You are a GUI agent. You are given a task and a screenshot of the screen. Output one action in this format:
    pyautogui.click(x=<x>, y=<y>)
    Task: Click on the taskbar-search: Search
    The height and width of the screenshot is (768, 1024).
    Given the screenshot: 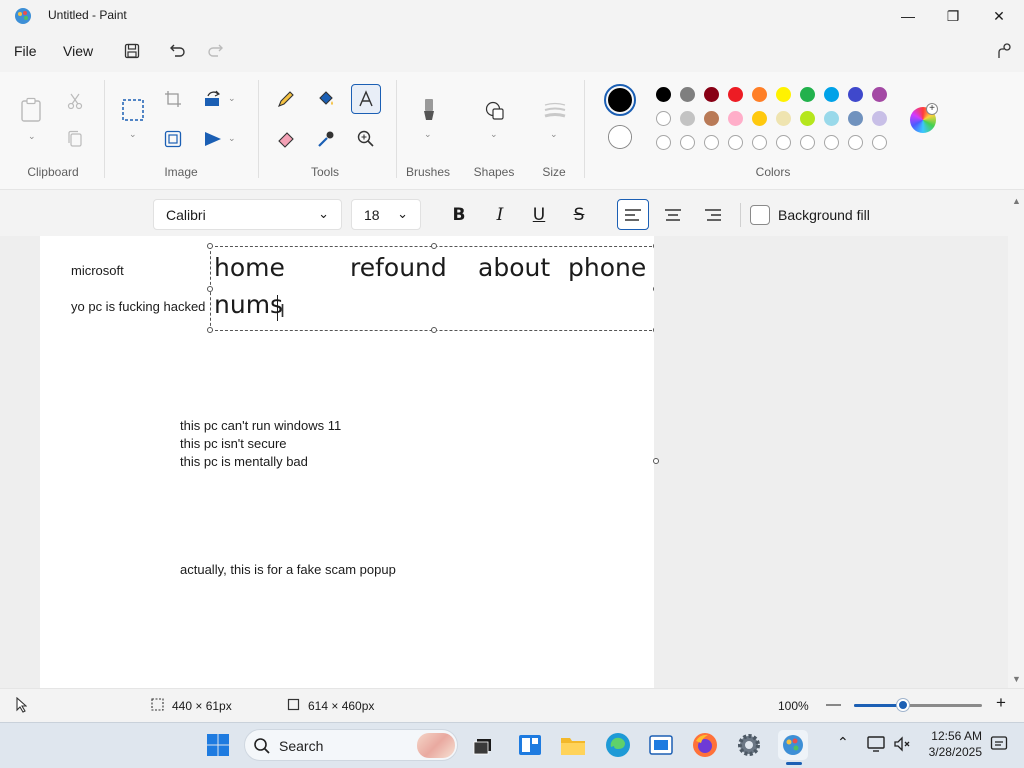 What is the action you would take?
    pyautogui.click(x=351, y=745)
    